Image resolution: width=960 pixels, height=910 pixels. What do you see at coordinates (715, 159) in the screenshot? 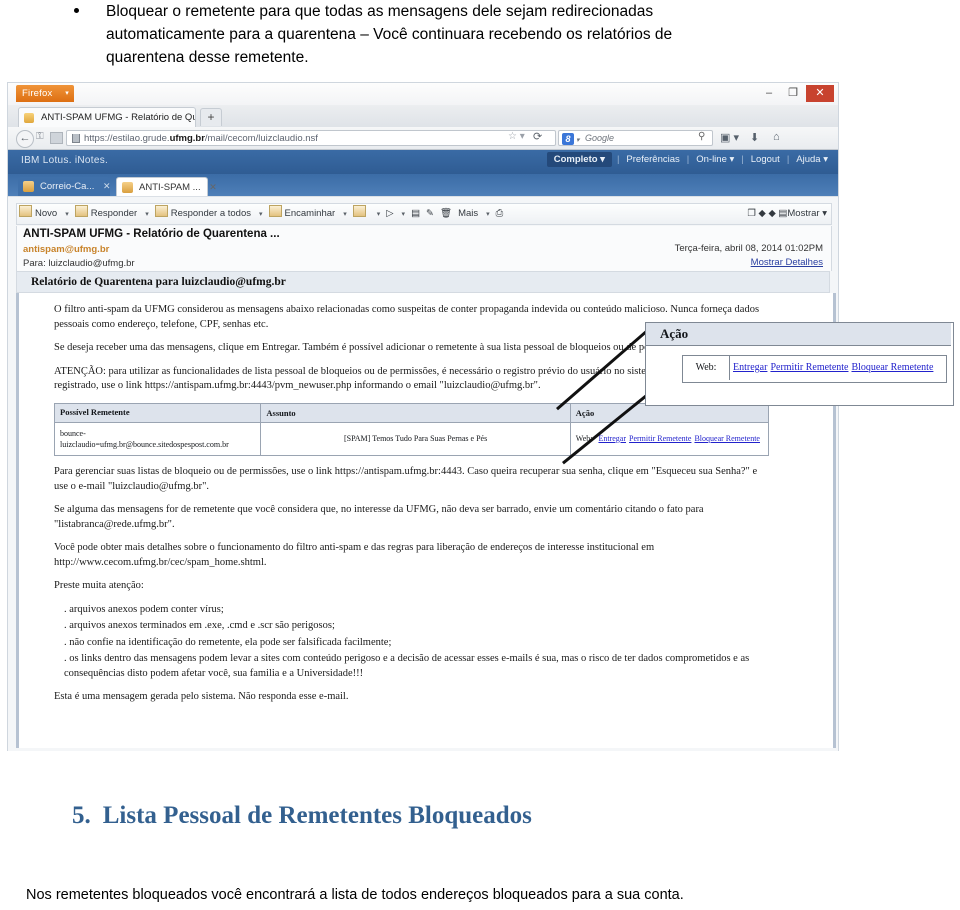
I see `menu-item-online: On-line ▾` at bounding box center [715, 159].